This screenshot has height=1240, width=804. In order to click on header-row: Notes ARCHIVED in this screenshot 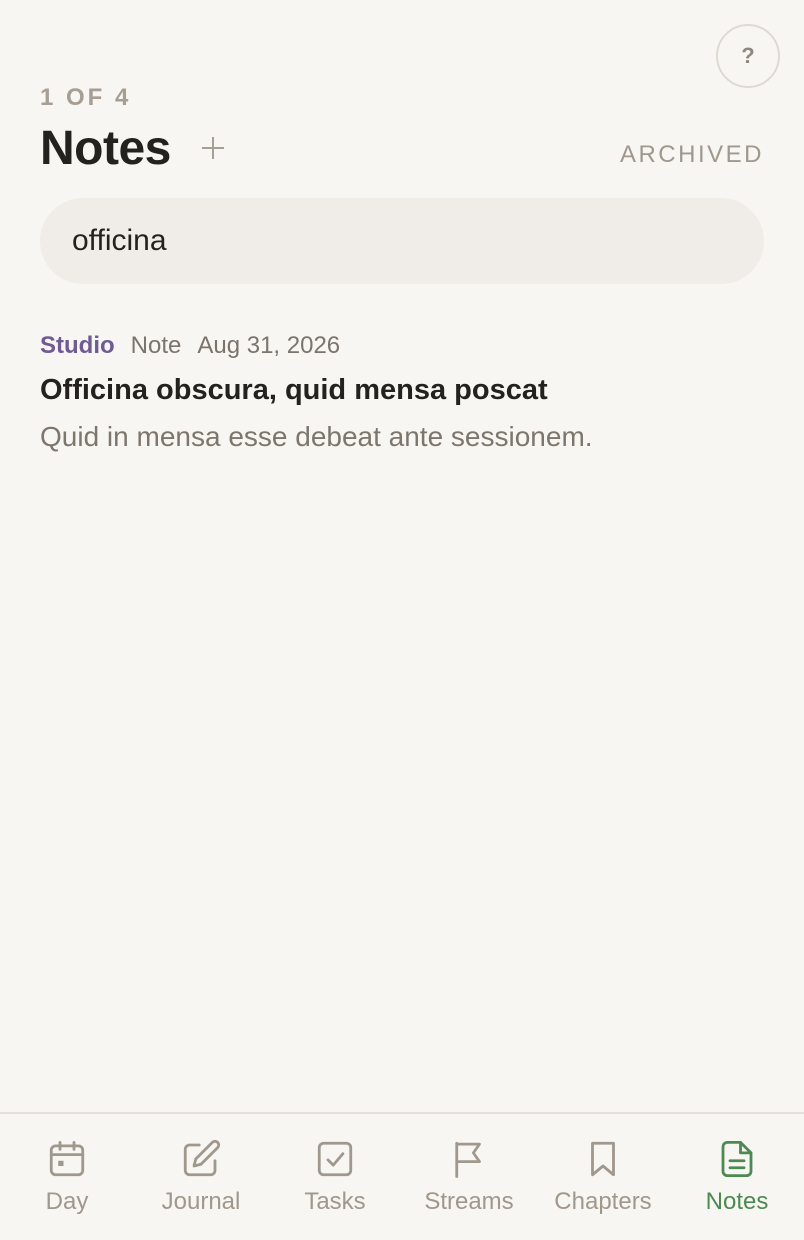, I will do `click(402, 148)`.